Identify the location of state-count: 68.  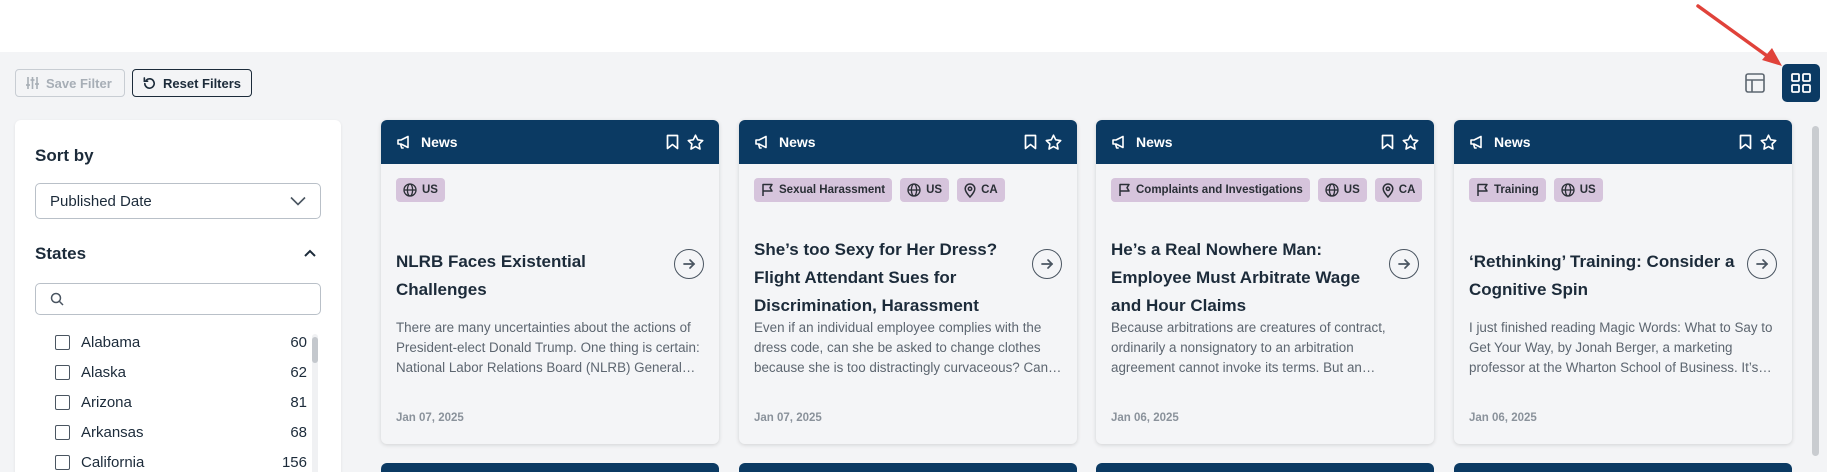
(298, 432).